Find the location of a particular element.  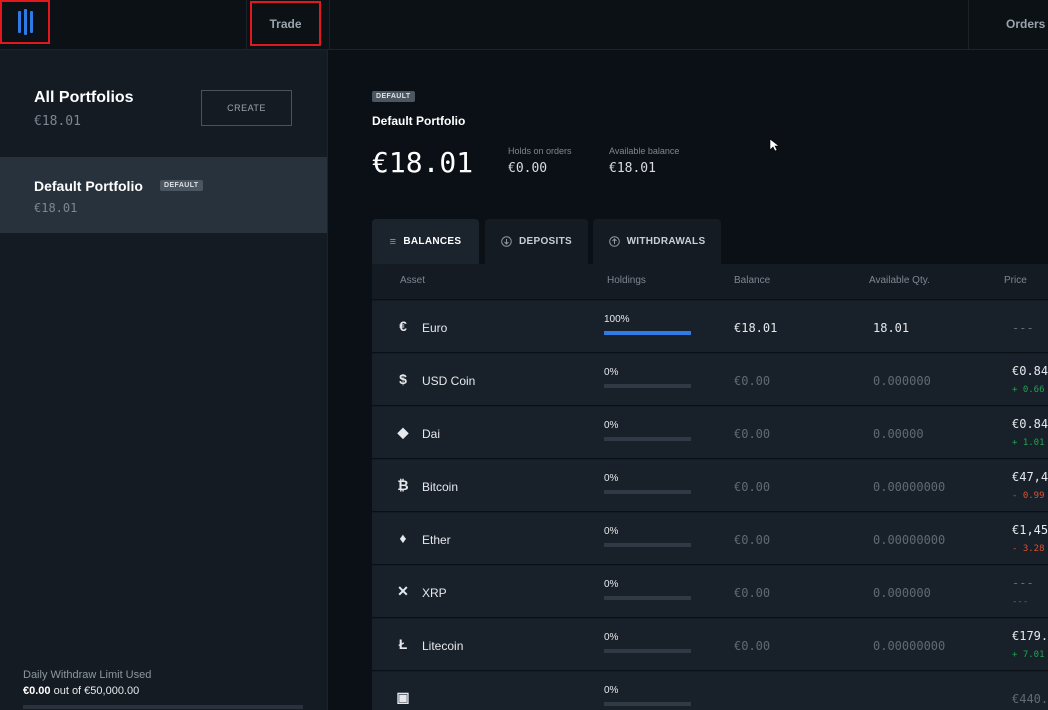

column-available: Available Qty. is located at coordinates (899, 280).